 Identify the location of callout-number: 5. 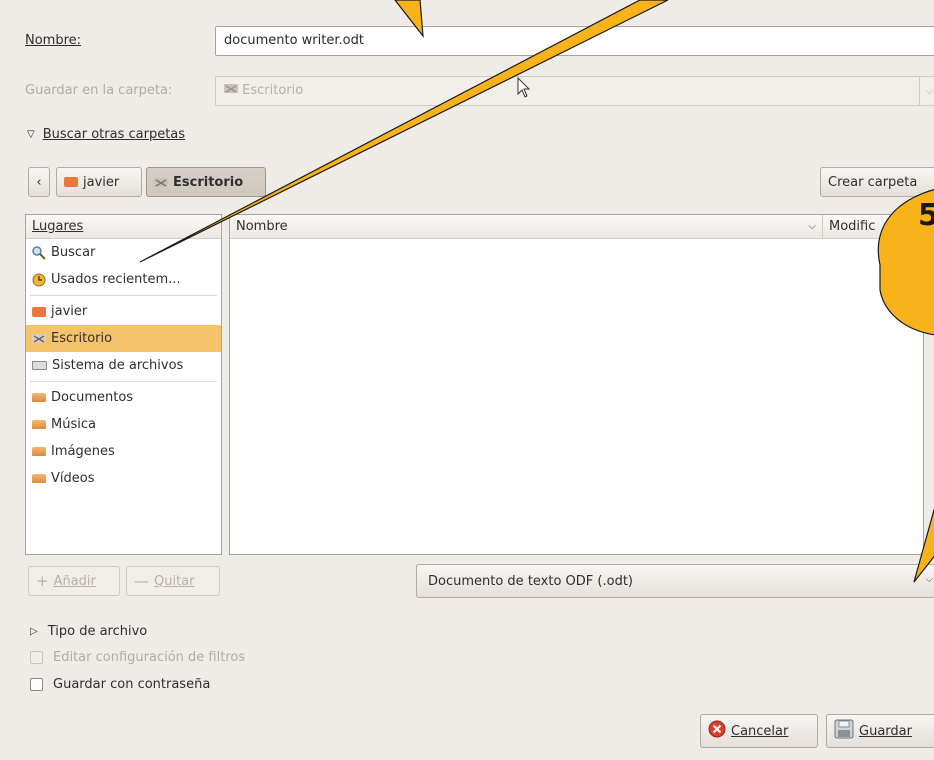
(926, 215).